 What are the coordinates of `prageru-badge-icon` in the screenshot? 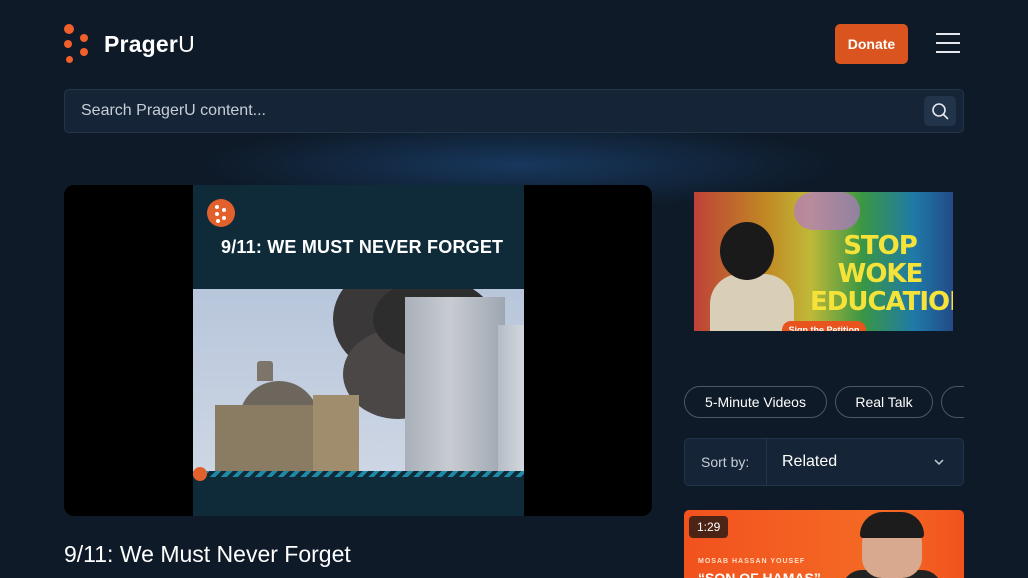 It's located at (221, 213).